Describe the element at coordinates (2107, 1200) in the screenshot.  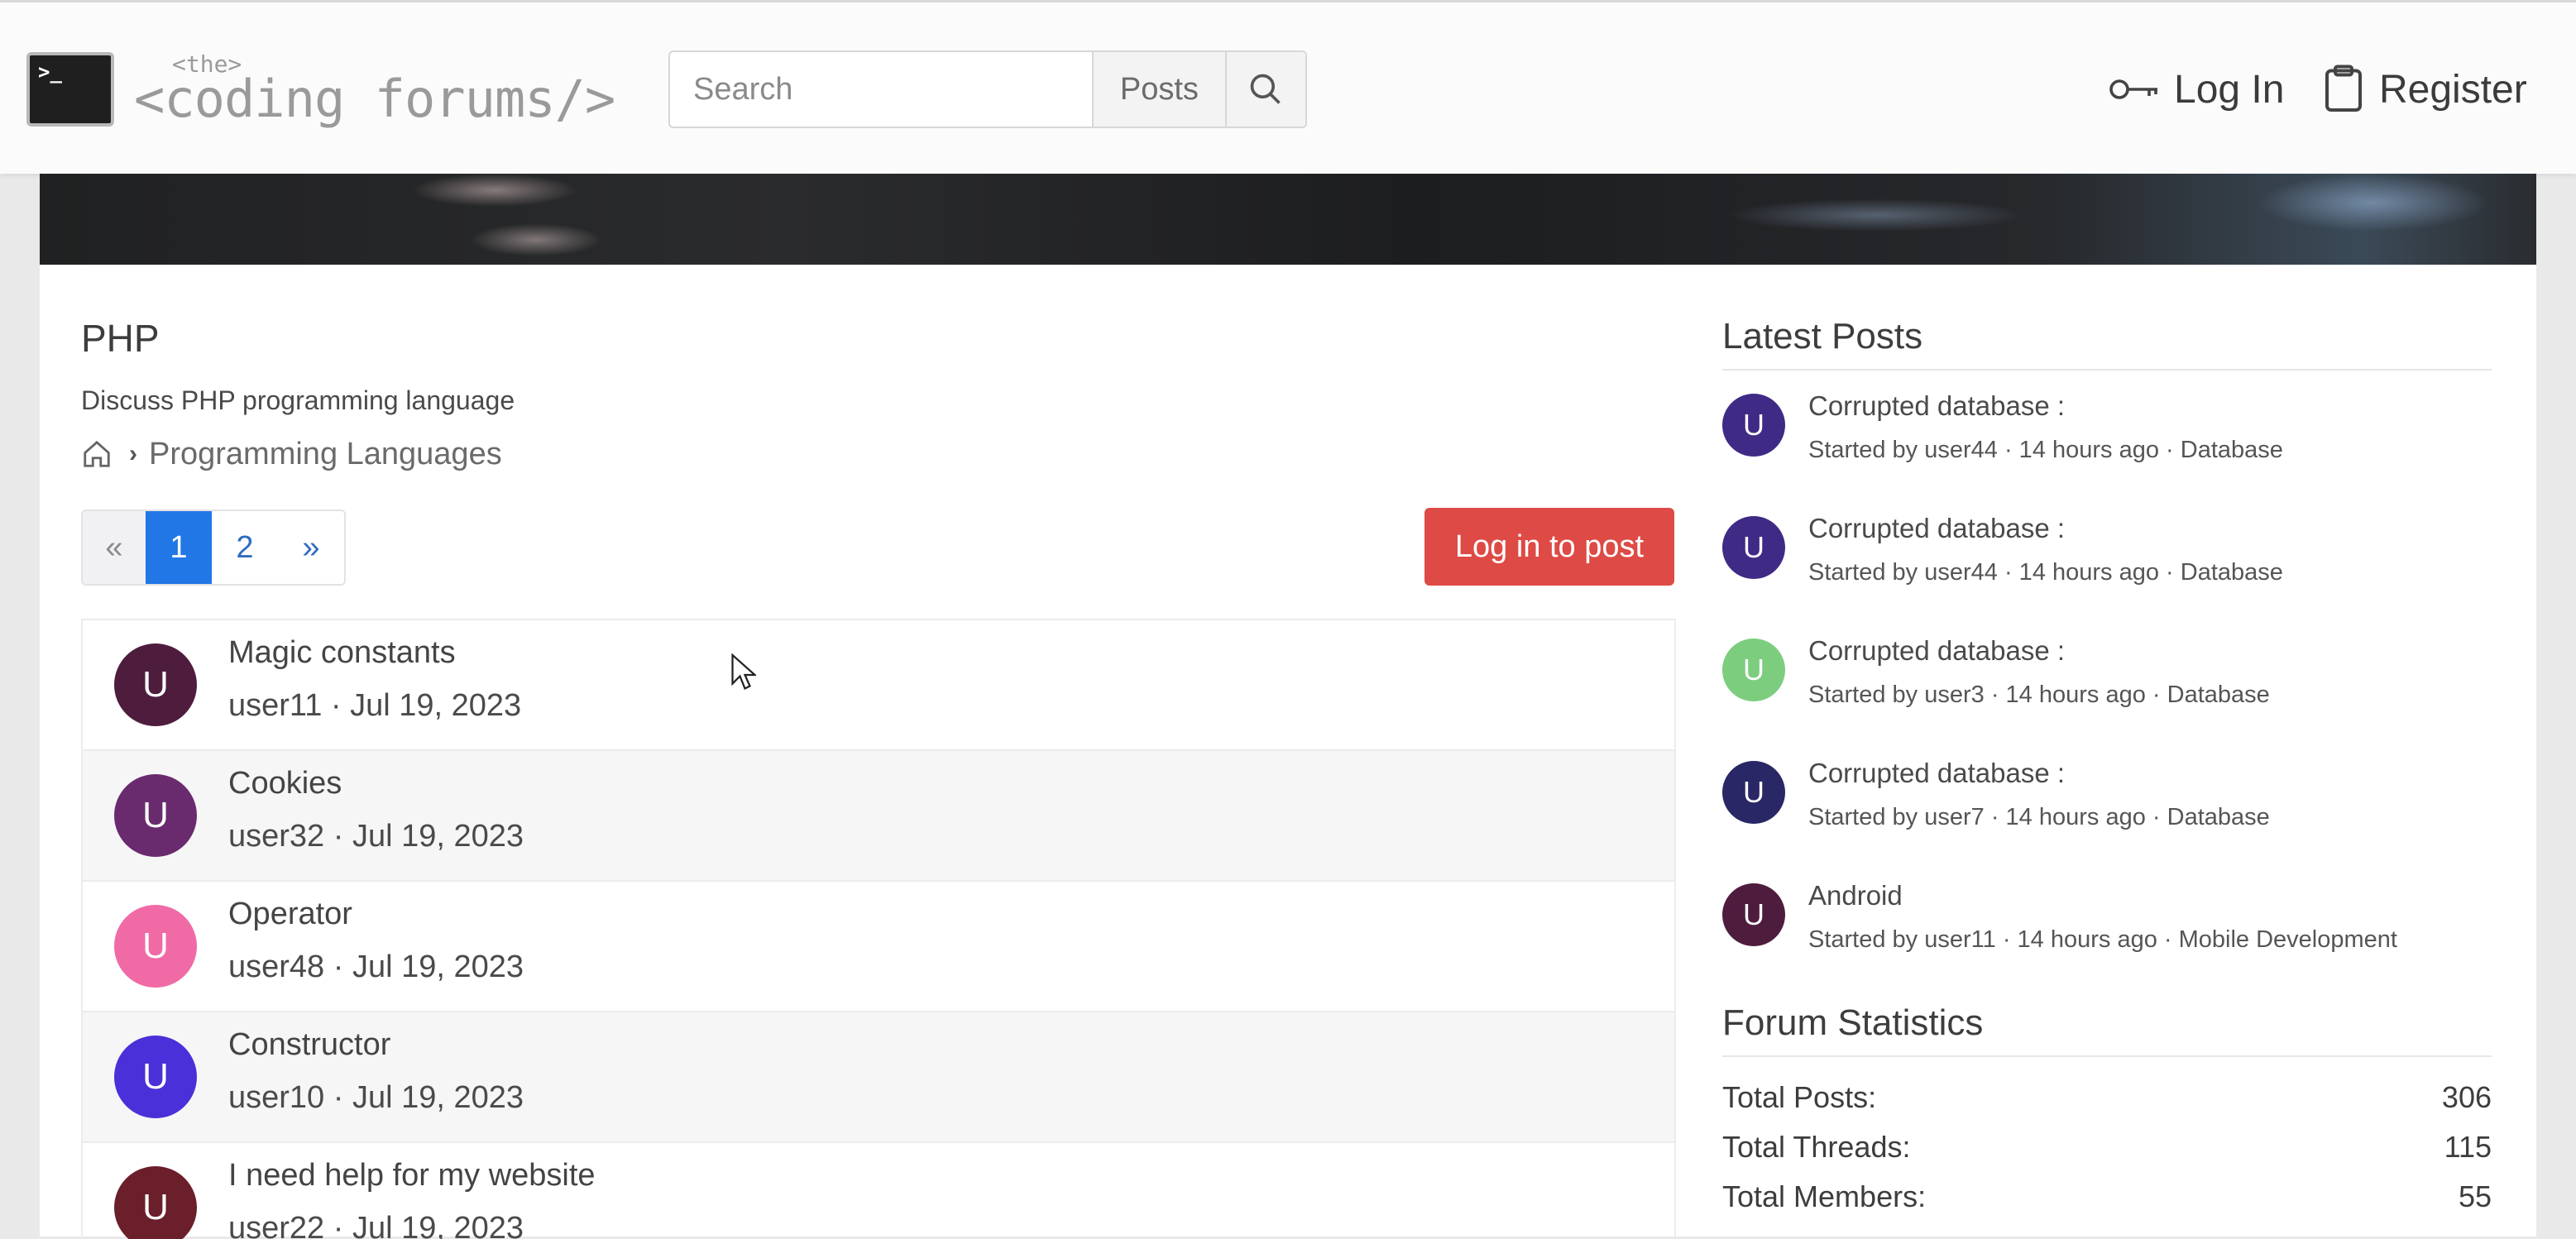
I see `stat-row: Total Members: 55` at that location.